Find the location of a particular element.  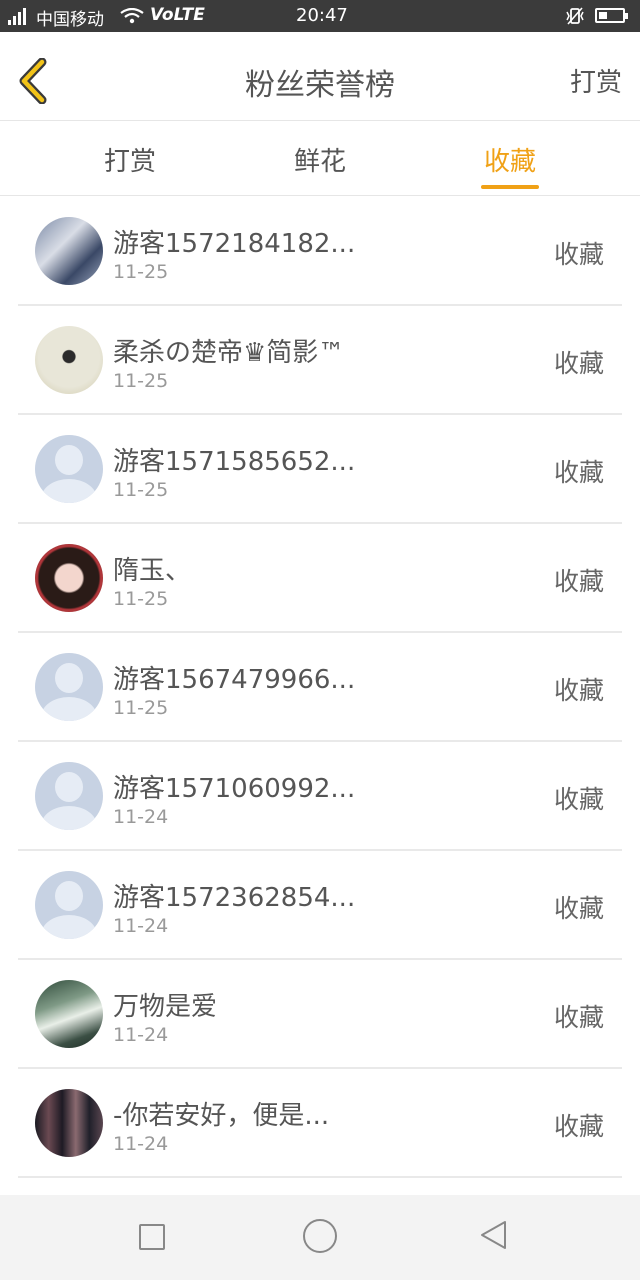

active-tab-indicator is located at coordinates (510, 187).